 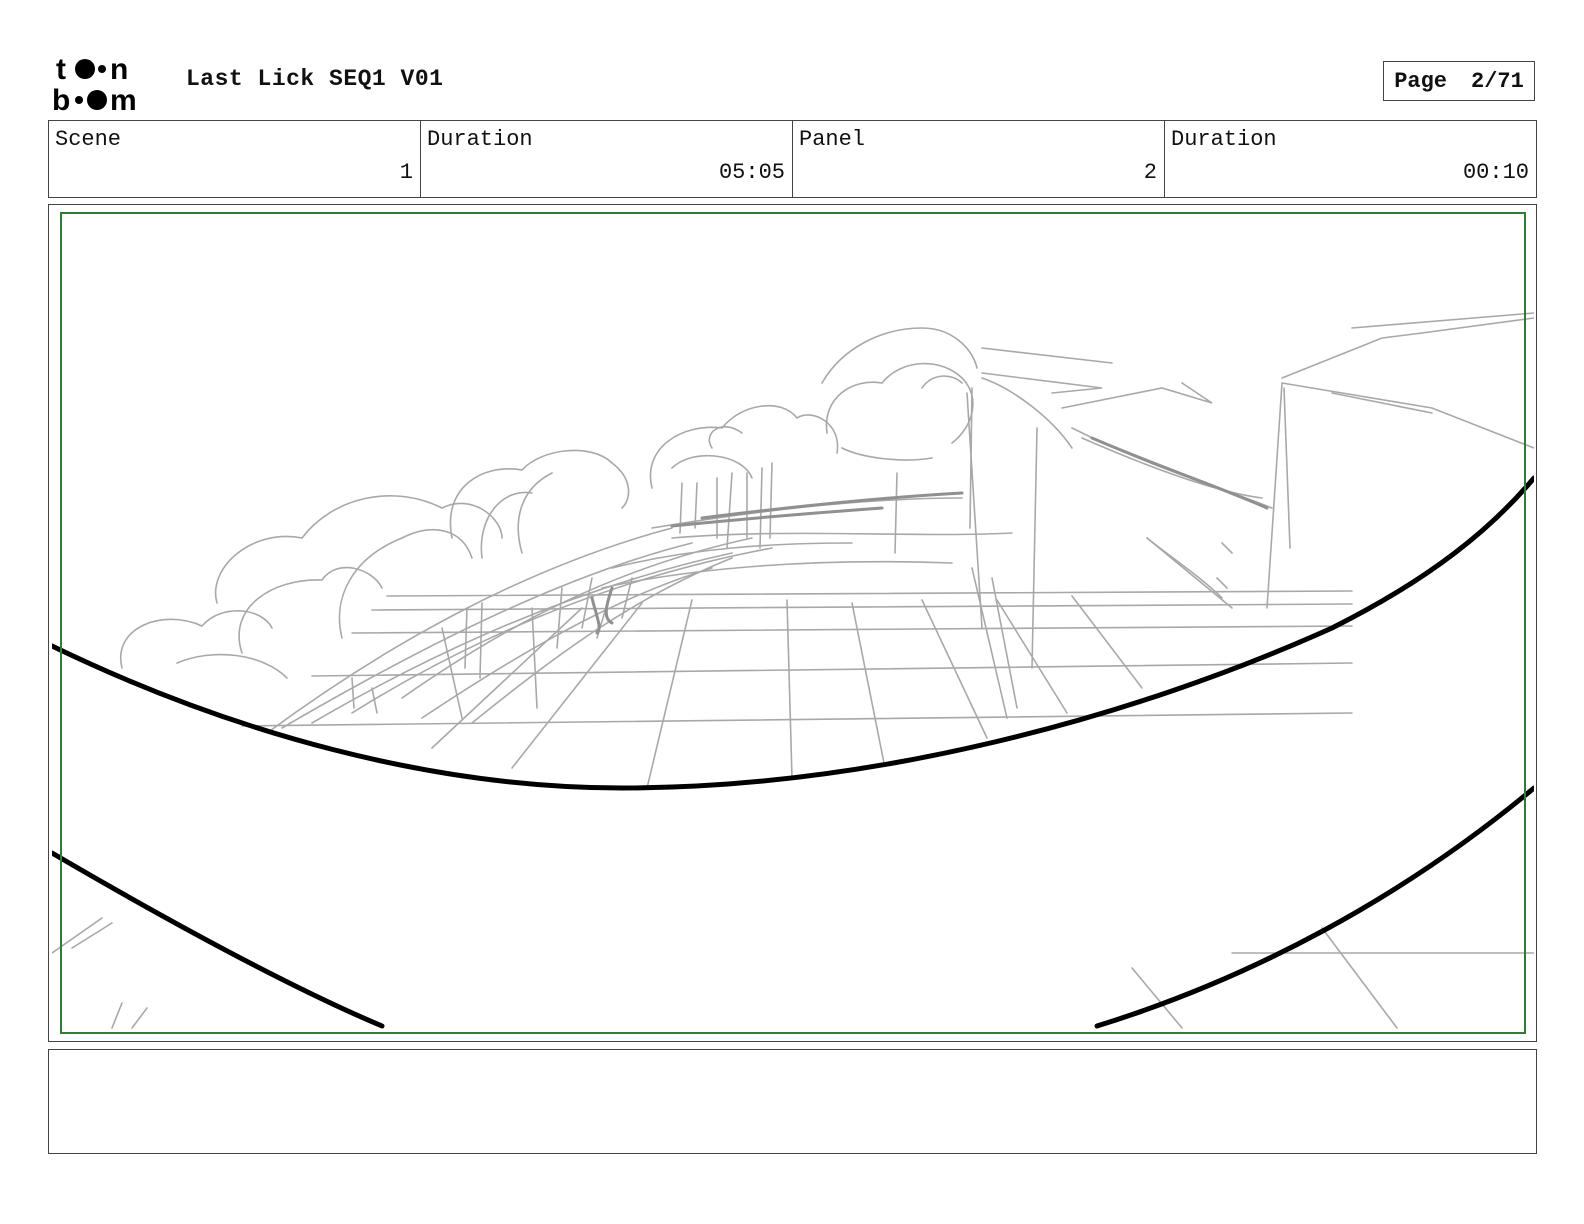 What do you see at coordinates (88, 139) in the screenshot?
I see `scene-label: Scene` at bounding box center [88, 139].